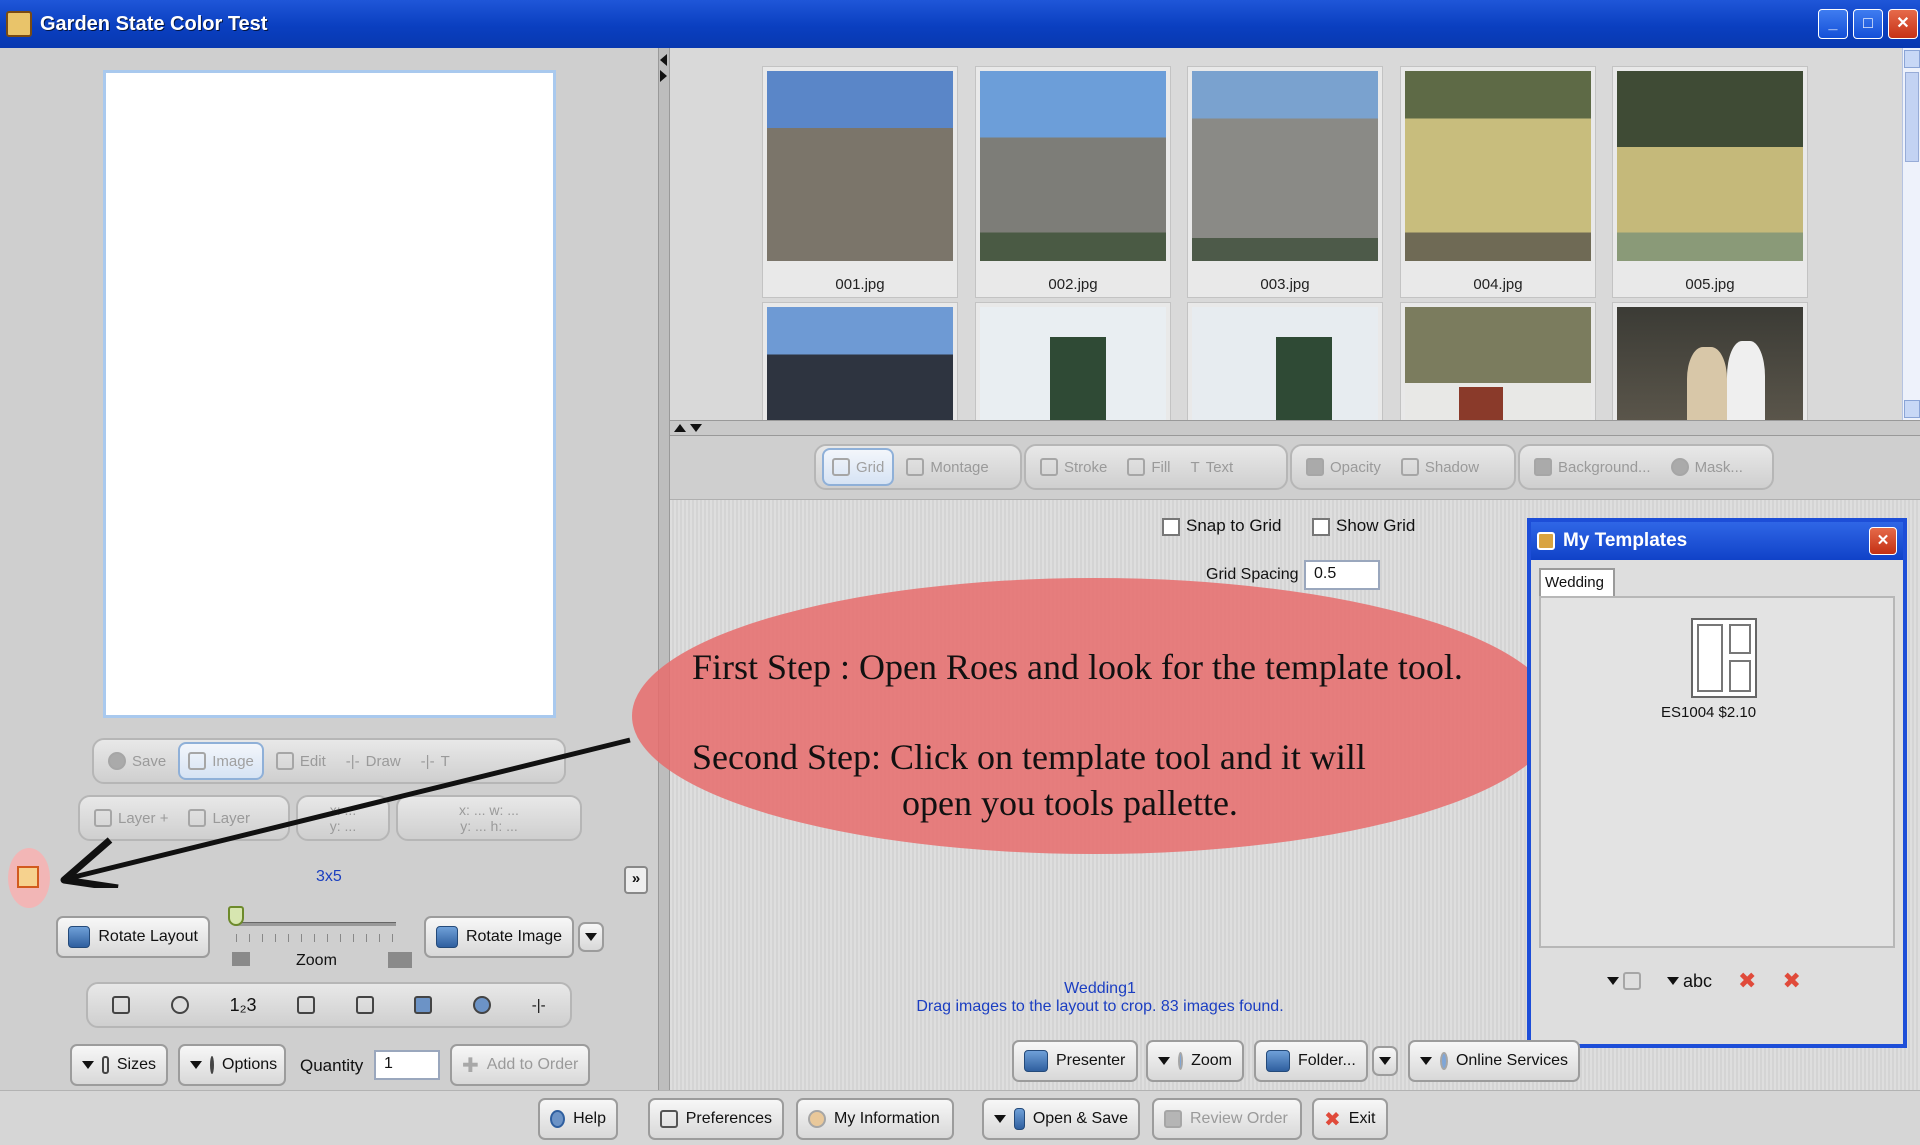 The height and width of the screenshot is (1145, 1920). Describe the element at coordinates (1252, 574) in the screenshot. I see `grid-spacing-label: Grid Spacing` at that location.